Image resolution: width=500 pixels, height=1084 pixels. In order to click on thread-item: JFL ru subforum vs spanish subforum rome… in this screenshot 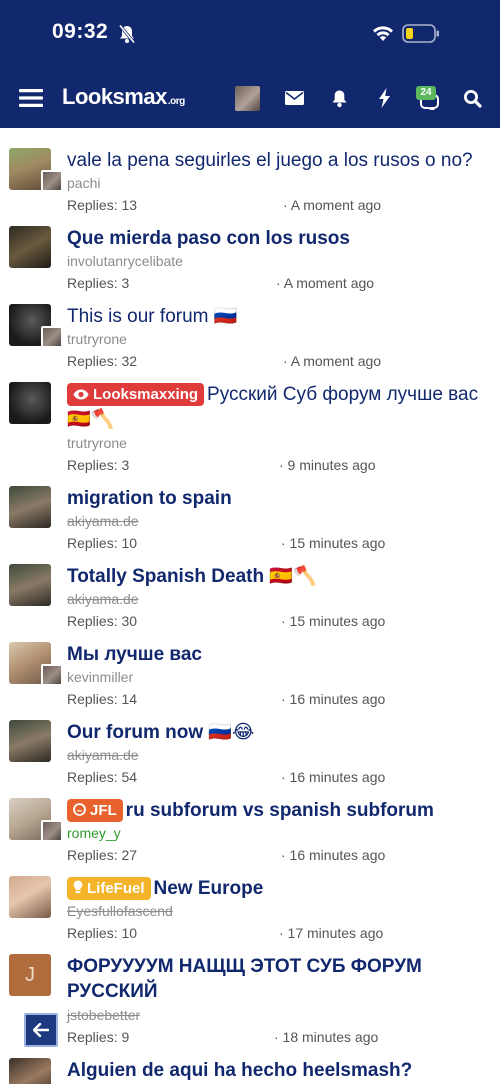, I will do `click(250, 827)`.